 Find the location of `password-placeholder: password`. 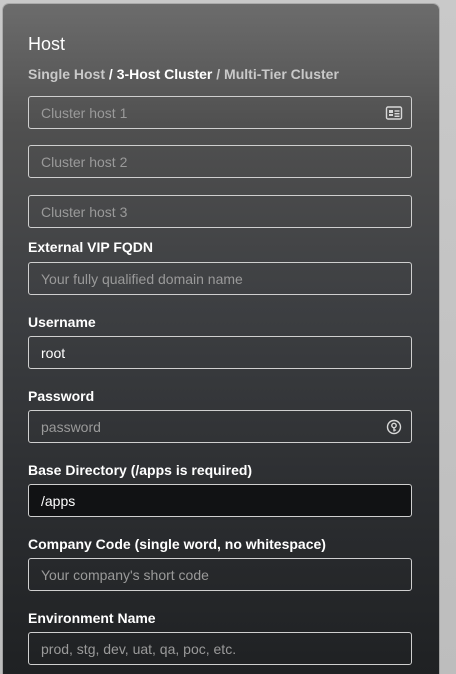

password-placeholder: password is located at coordinates (71, 427).